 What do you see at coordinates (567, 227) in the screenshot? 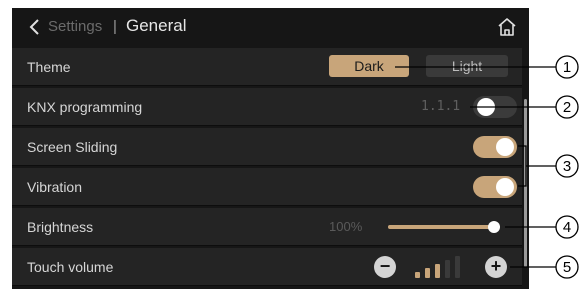
I see `callout-number-4: 4` at bounding box center [567, 227].